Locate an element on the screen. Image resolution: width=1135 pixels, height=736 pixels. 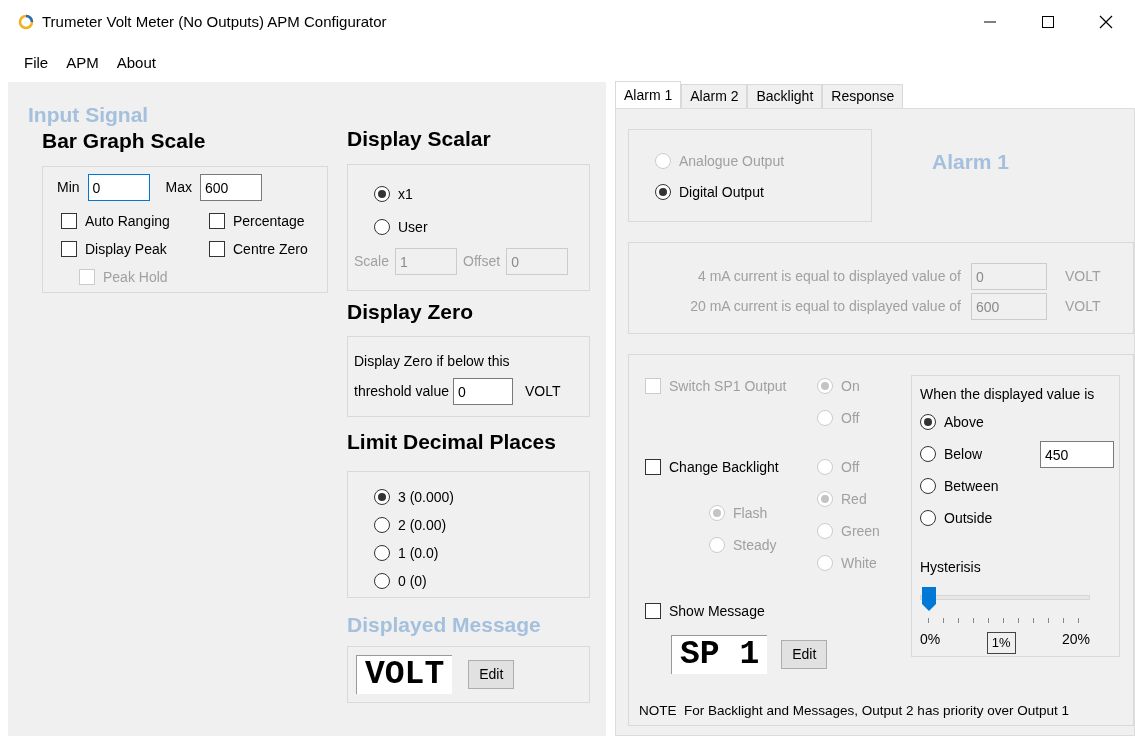
menu-item: File is located at coordinates (36, 63).